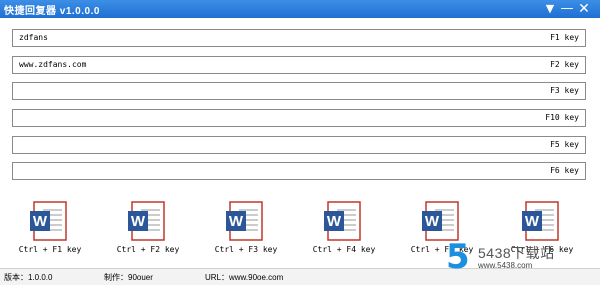  I want to click on url-text: URL：www.90oe.com, so click(244, 277).